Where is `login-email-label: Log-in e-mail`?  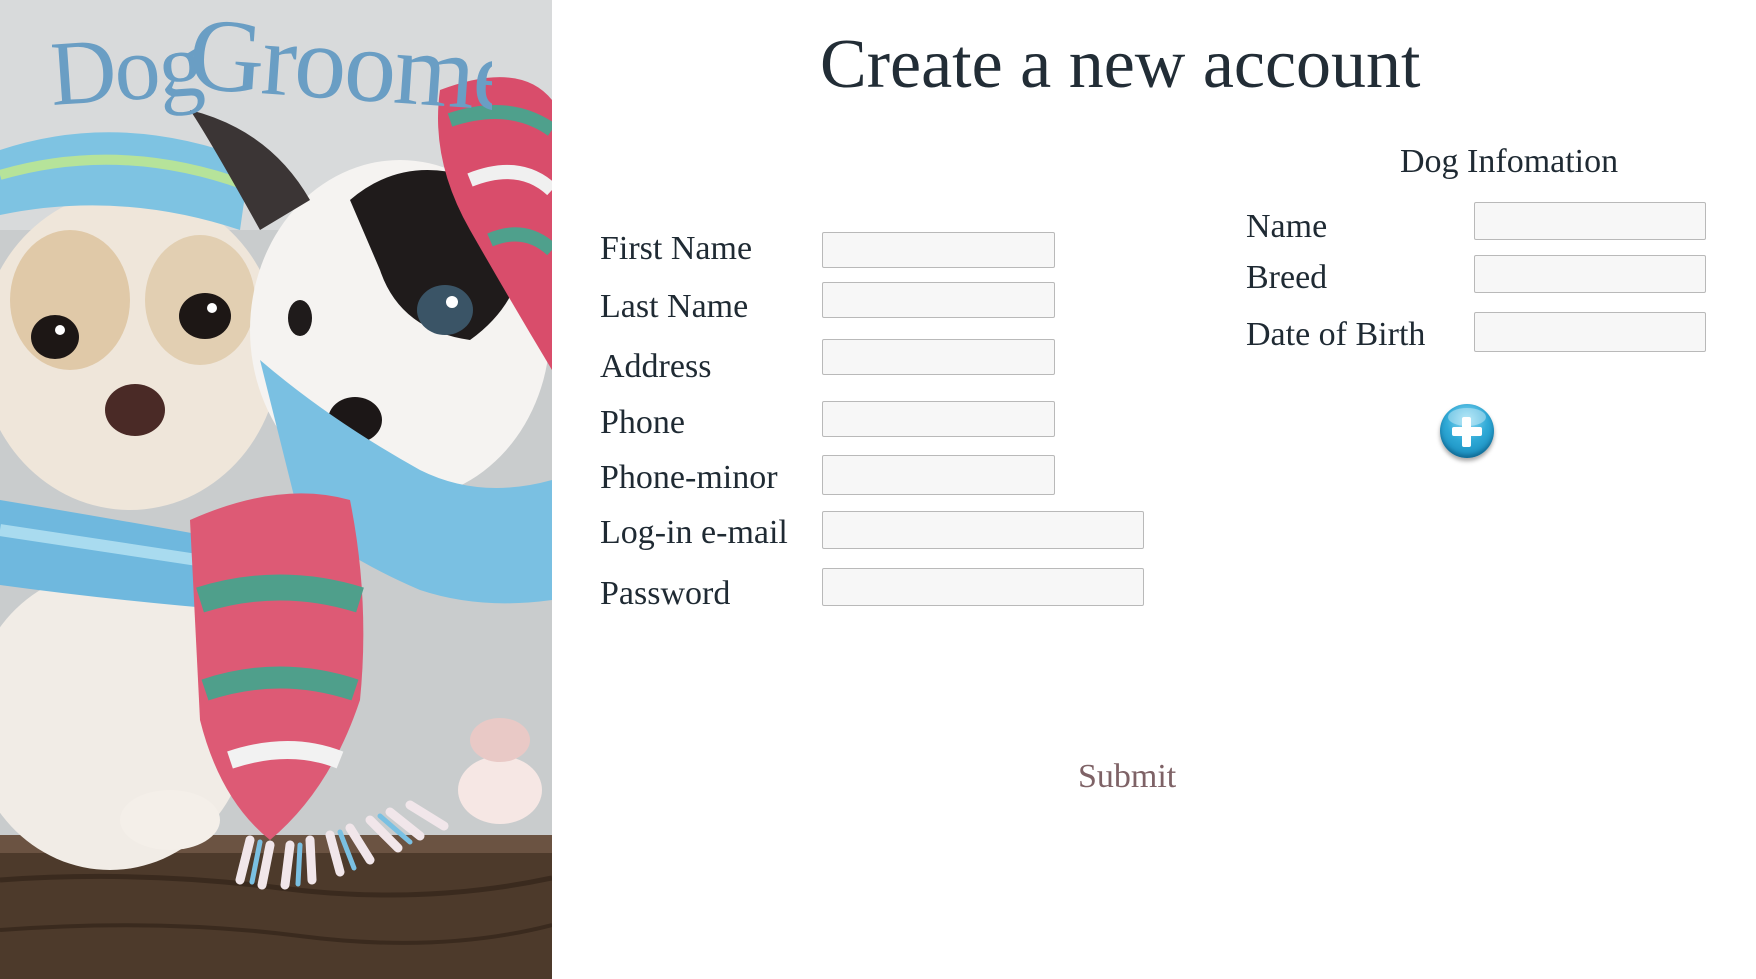
login-email-label: Log-in e-mail is located at coordinates (694, 532).